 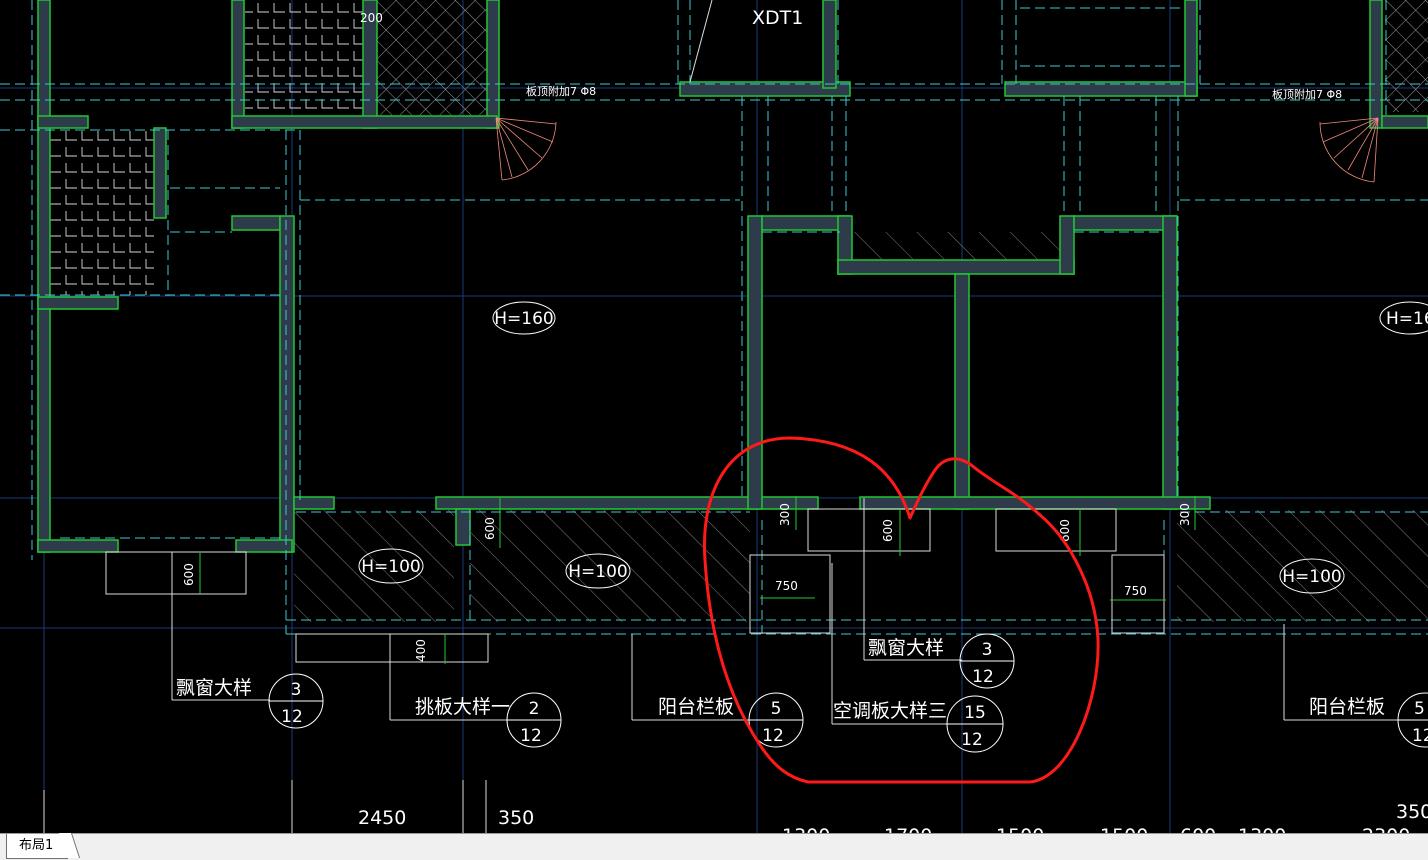 What do you see at coordinates (421, 650) in the screenshot?
I see `dimension-400: 400` at bounding box center [421, 650].